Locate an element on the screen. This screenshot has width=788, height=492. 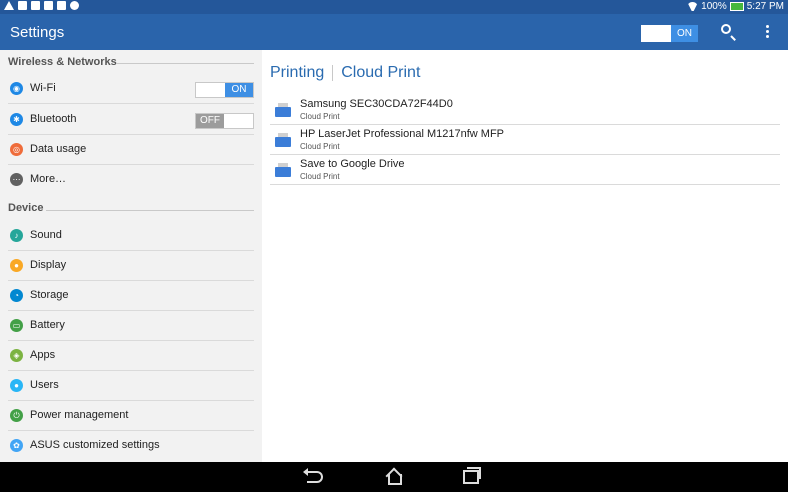
section-header-device: Device is located at coordinates (26, 208).